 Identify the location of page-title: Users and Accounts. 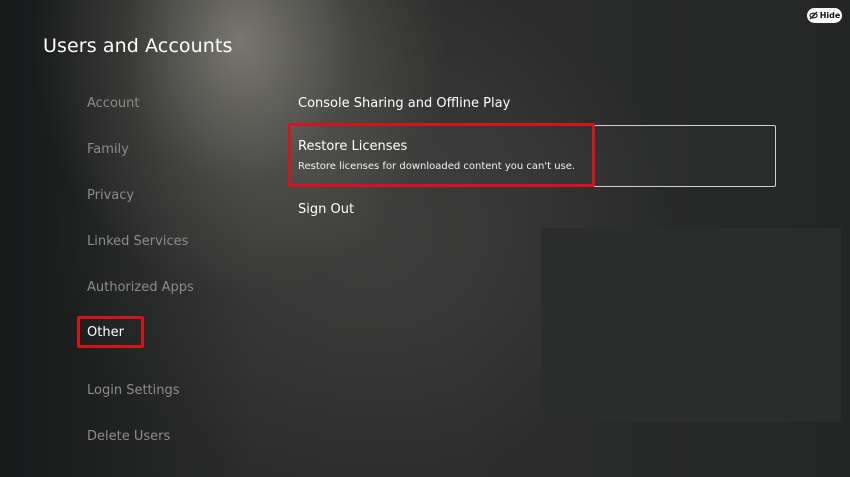
(138, 46).